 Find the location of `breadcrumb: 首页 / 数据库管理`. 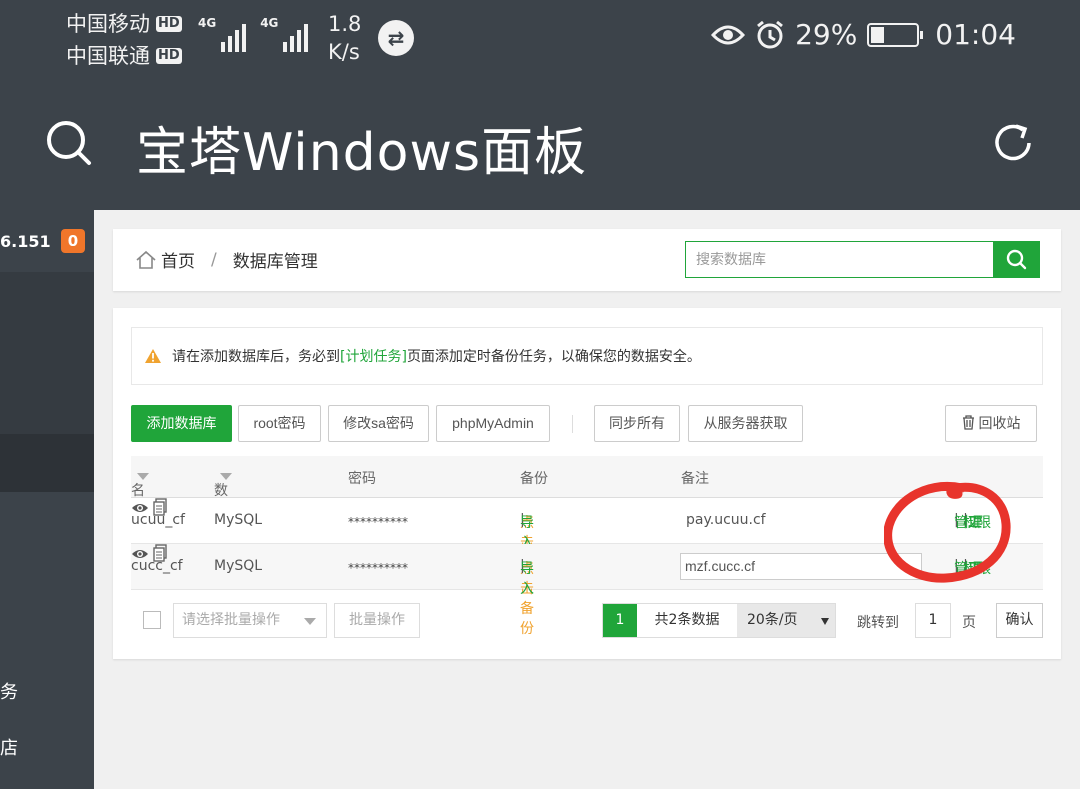

breadcrumb: 首页 / 数据库管理 is located at coordinates (226, 259).